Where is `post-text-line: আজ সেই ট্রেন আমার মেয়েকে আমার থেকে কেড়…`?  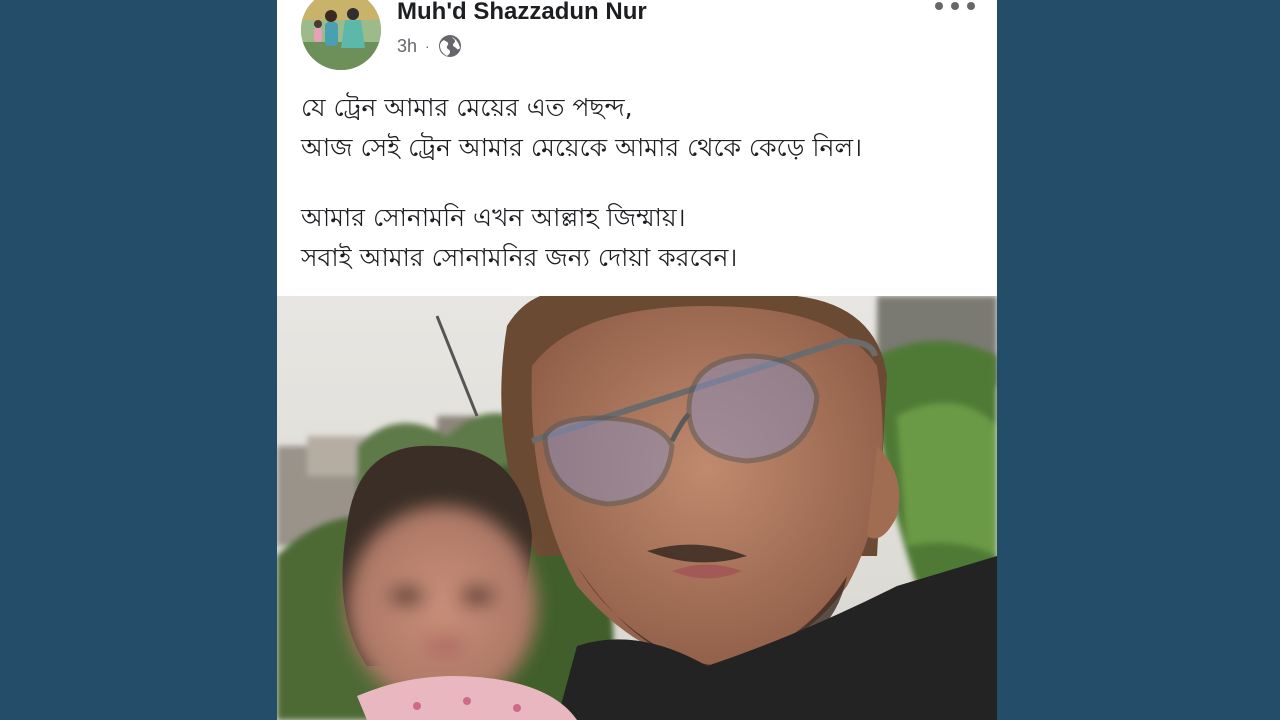
post-text-line: আজ সেই ট্রেন আমার মেয়েকে আমার থেকে কেড়… is located at coordinates (582, 147).